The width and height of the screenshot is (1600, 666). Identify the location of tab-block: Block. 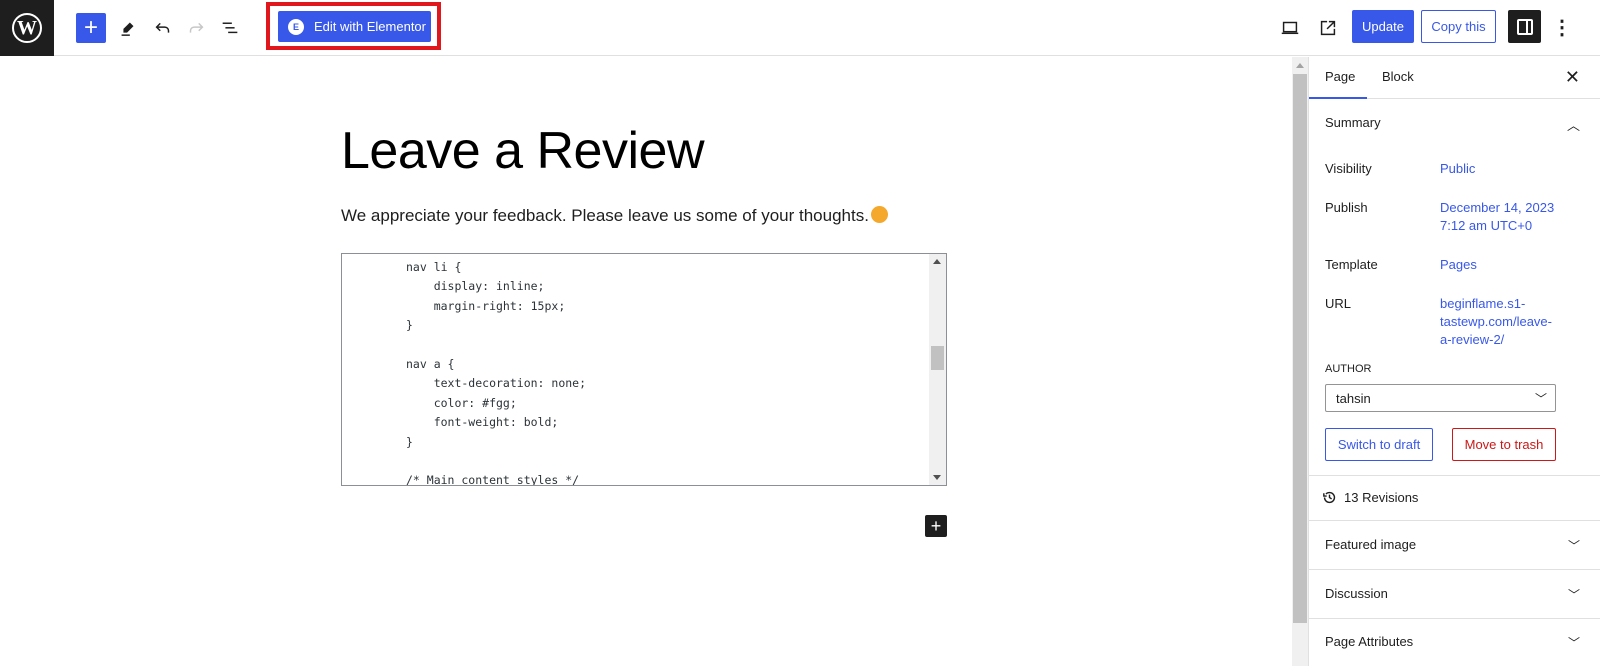
(1398, 76).